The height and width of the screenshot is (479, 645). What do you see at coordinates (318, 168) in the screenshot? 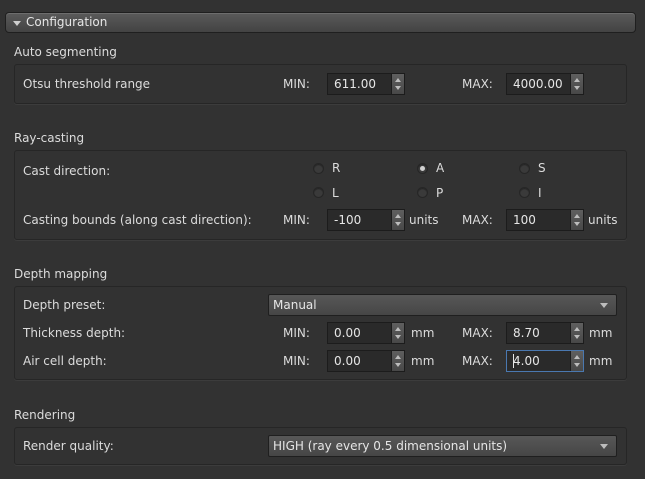
I see `radio-direction-r` at bounding box center [318, 168].